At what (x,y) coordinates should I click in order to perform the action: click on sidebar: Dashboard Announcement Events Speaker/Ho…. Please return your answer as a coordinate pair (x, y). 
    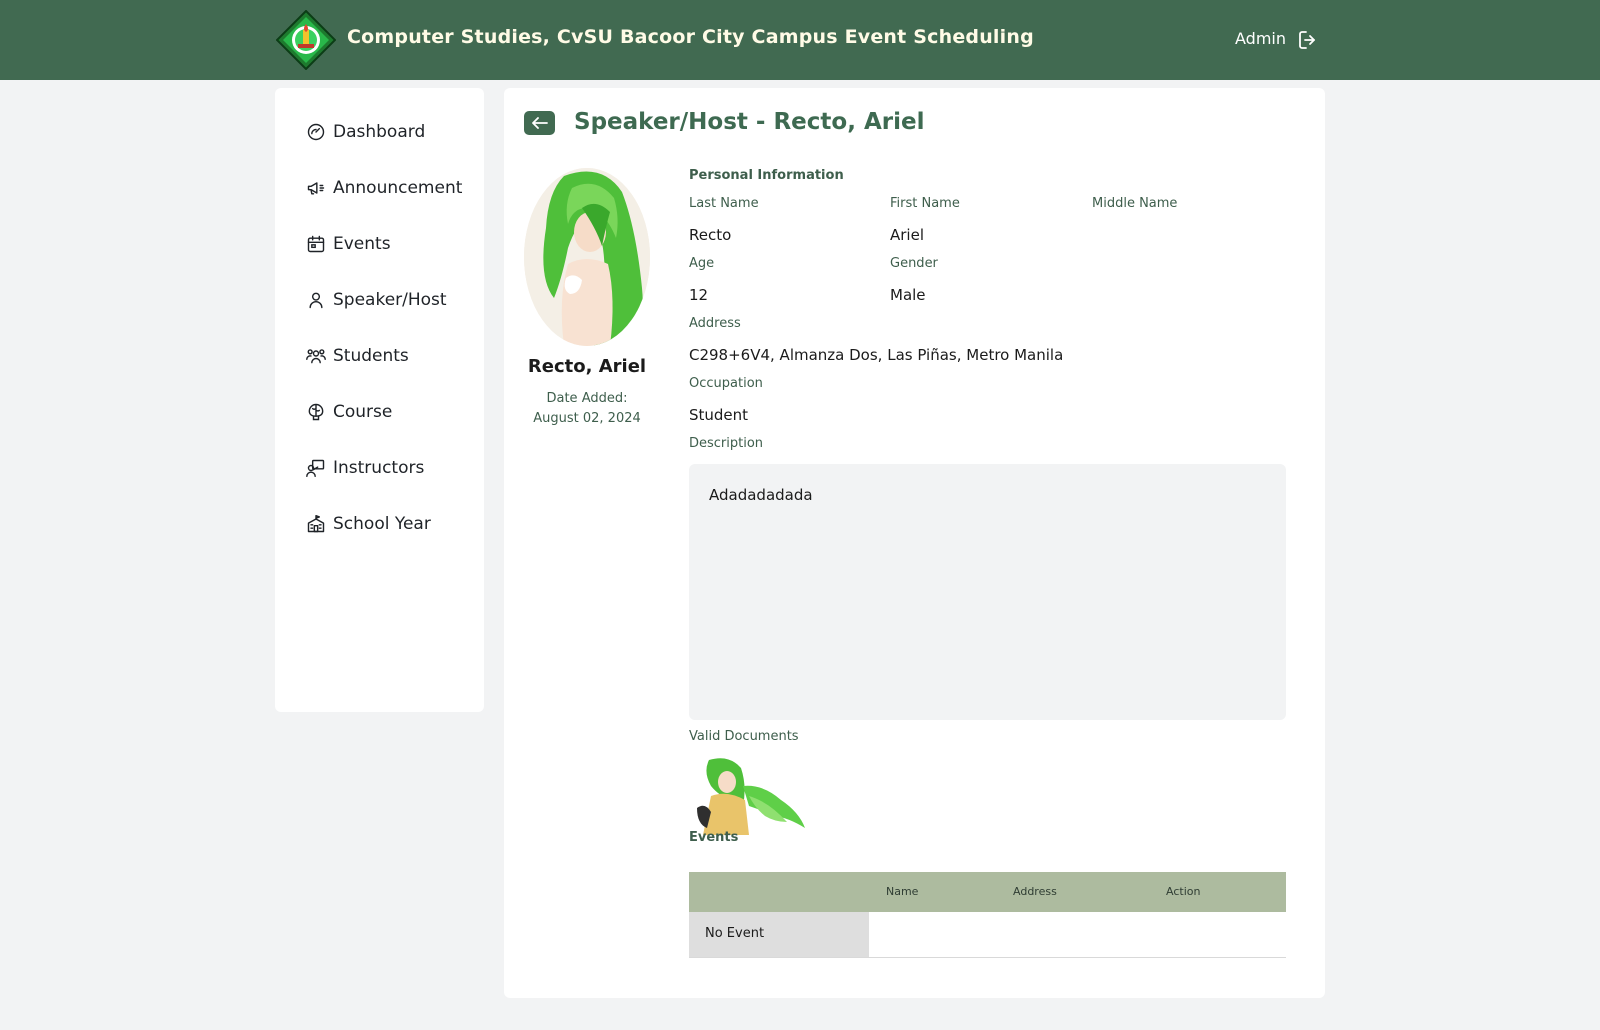
    Looking at the image, I should click on (379, 400).